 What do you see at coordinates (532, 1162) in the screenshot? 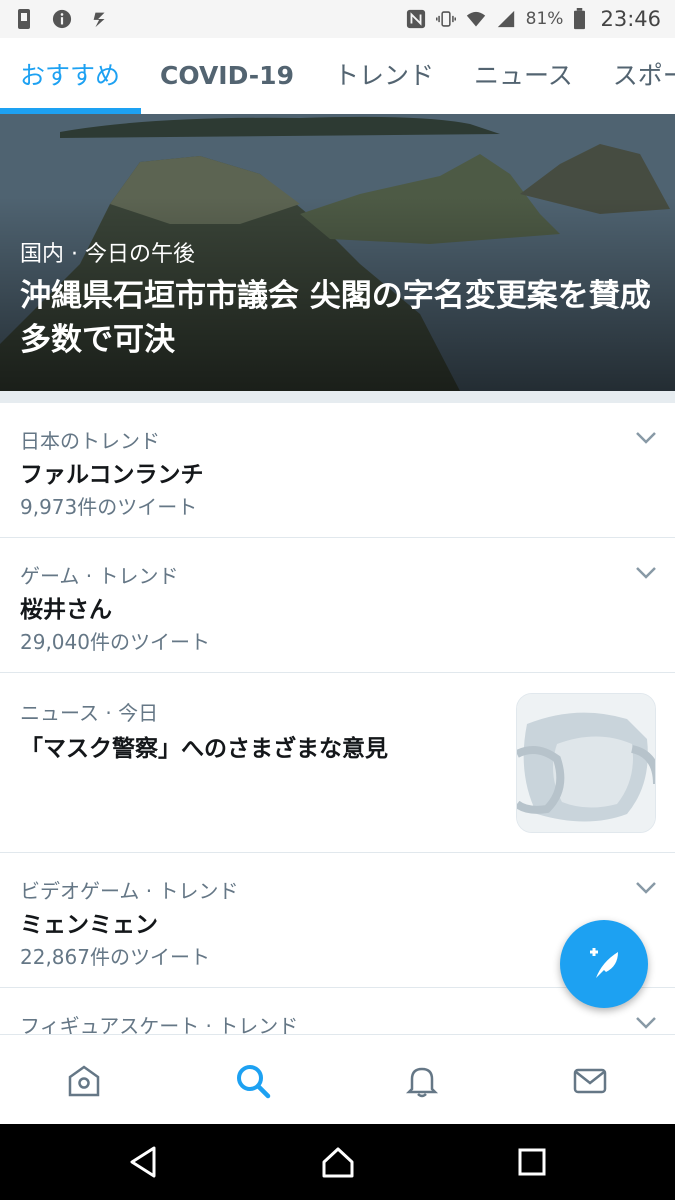
I see `recents-icon` at bounding box center [532, 1162].